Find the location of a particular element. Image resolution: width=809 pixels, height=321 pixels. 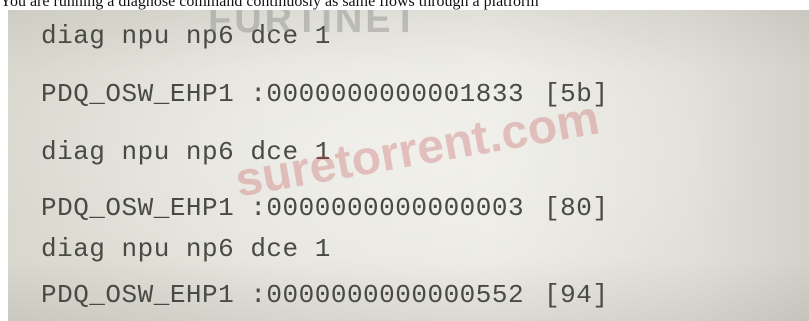

result-text: PDQ_OSW_EHP1 :0000000000001833 is located at coordinates (283, 94).